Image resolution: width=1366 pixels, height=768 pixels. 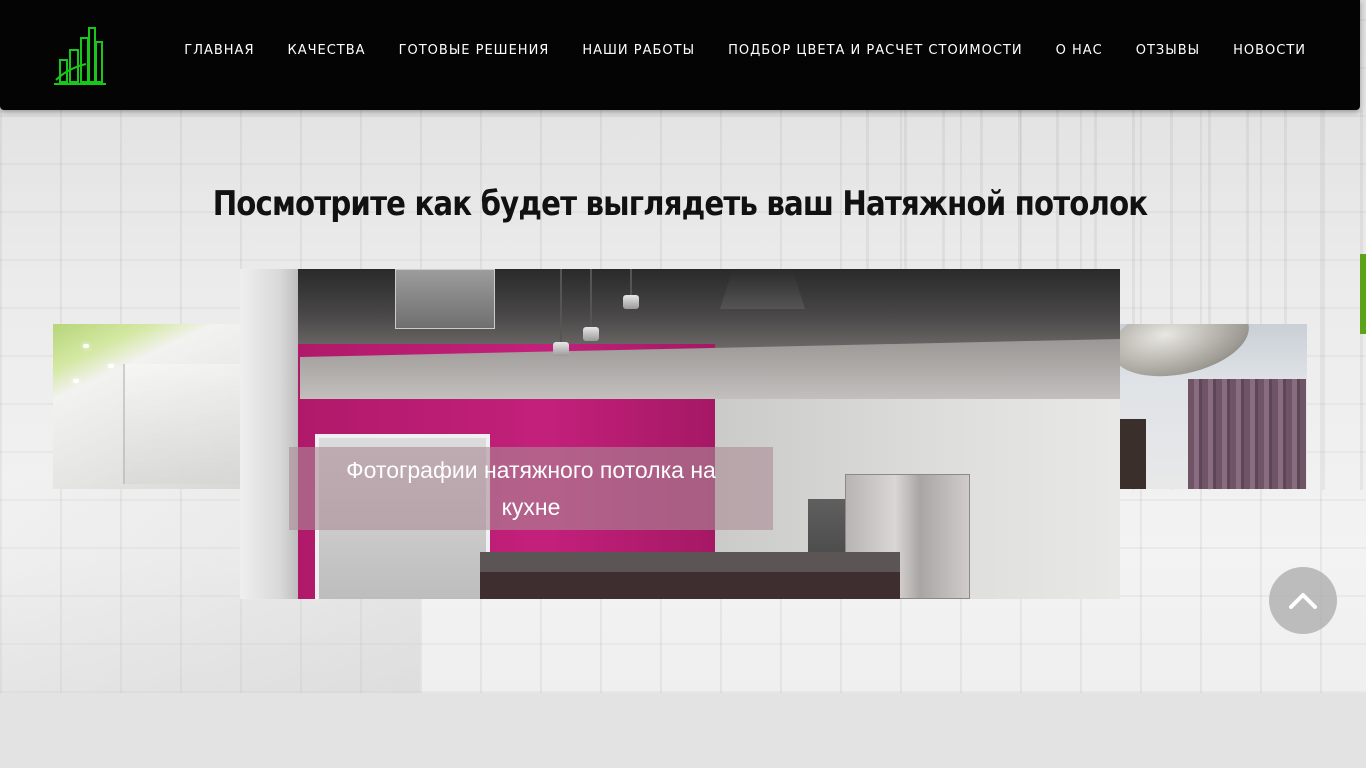 I want to click on nav-item-home: ГЛАВНАЯ, so click(x=219, y=51).